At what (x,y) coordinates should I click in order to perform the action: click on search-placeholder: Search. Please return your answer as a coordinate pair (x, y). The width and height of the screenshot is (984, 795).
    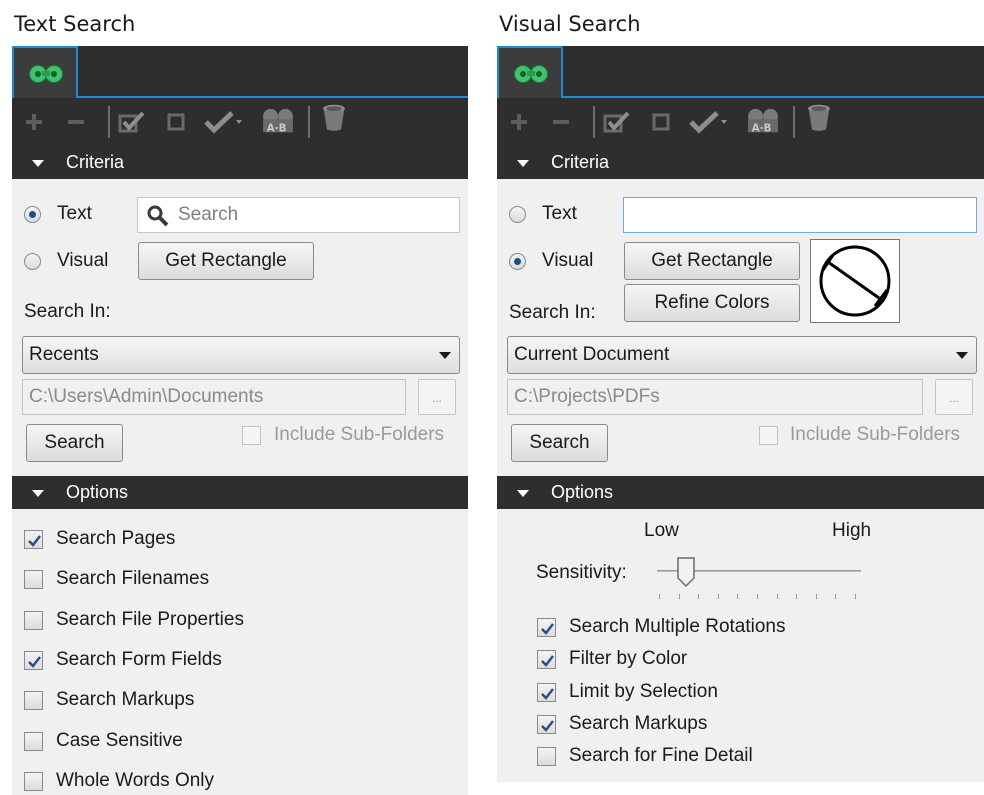
    Looking at the image, I should click on (208, 214).